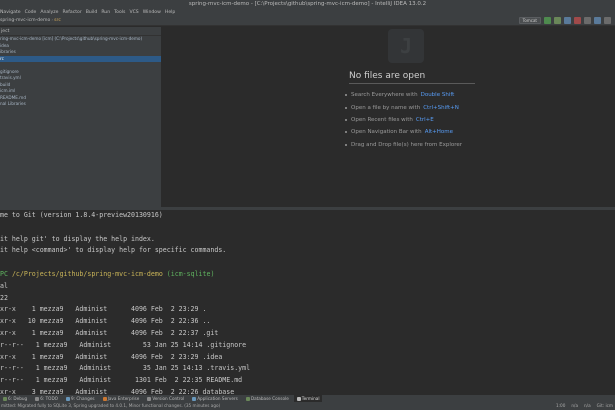 The height and width of the screenshot is (410, 615). I want to click on hint-shortcut: Ctrl+E, so click(424, 119).